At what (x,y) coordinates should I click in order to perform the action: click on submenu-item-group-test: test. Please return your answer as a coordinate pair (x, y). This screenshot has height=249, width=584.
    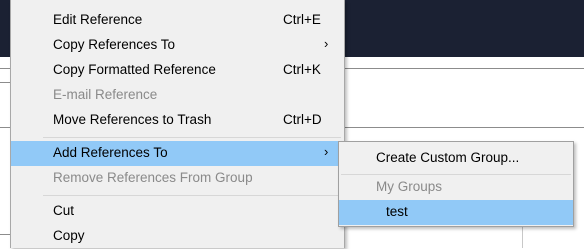
    Looking at the image, I should click on (456, 212).